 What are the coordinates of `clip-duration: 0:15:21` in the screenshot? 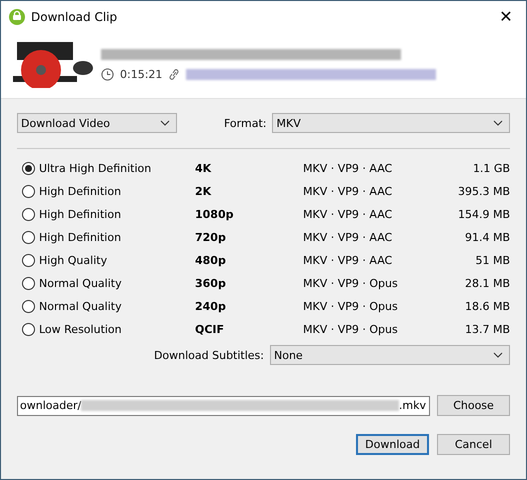 It's located at (141, 74).